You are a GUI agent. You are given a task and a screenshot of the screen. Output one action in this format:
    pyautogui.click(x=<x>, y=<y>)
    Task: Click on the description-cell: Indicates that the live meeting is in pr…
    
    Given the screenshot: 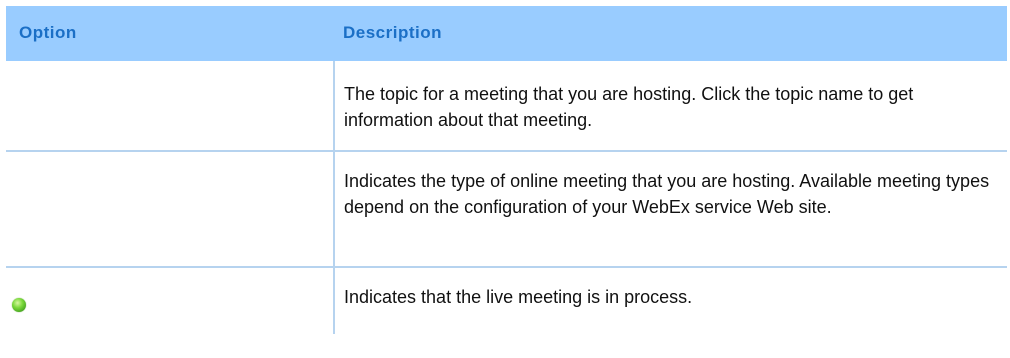 What is the action you would take?
    pyautogui.click(x=518, y=297)
    